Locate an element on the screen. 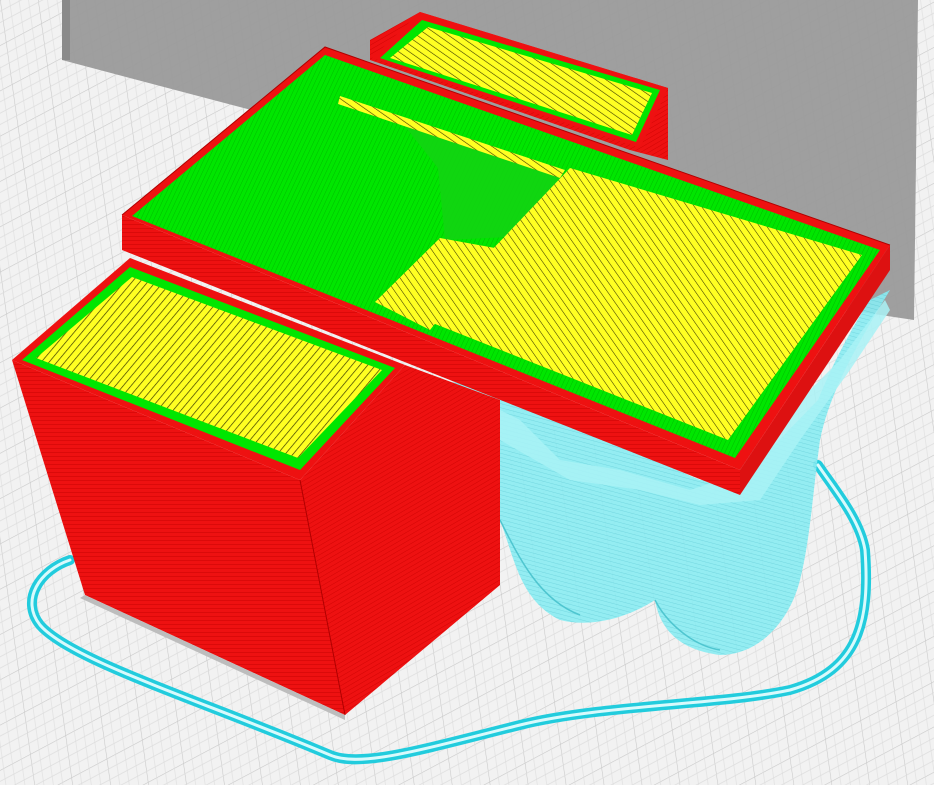  build-volume-shadow-edge is located at coordinates (66, 30).